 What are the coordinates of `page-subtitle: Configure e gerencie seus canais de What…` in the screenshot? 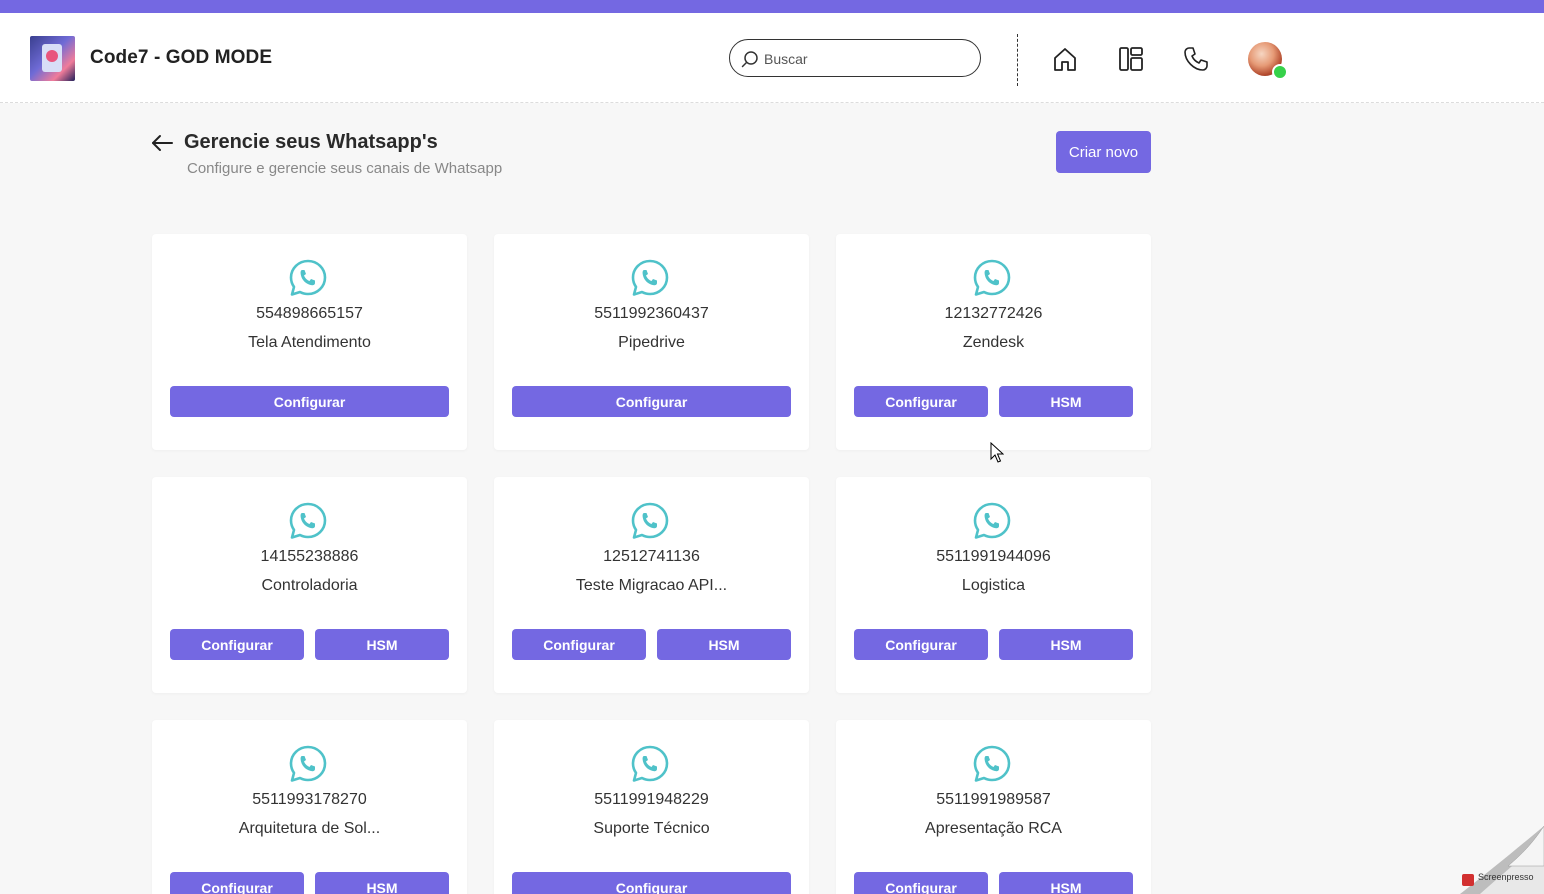 It's located at (345, 168).